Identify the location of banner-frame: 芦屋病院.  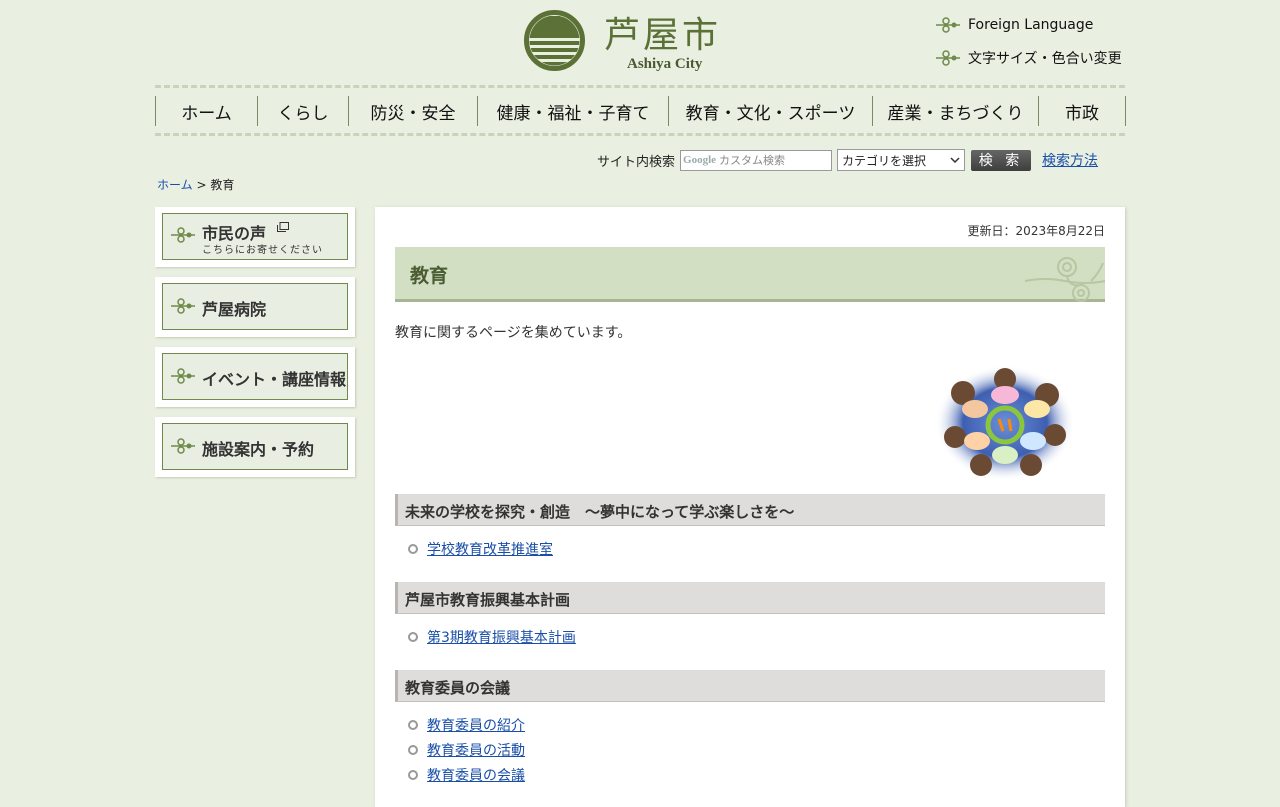
(255, 306).